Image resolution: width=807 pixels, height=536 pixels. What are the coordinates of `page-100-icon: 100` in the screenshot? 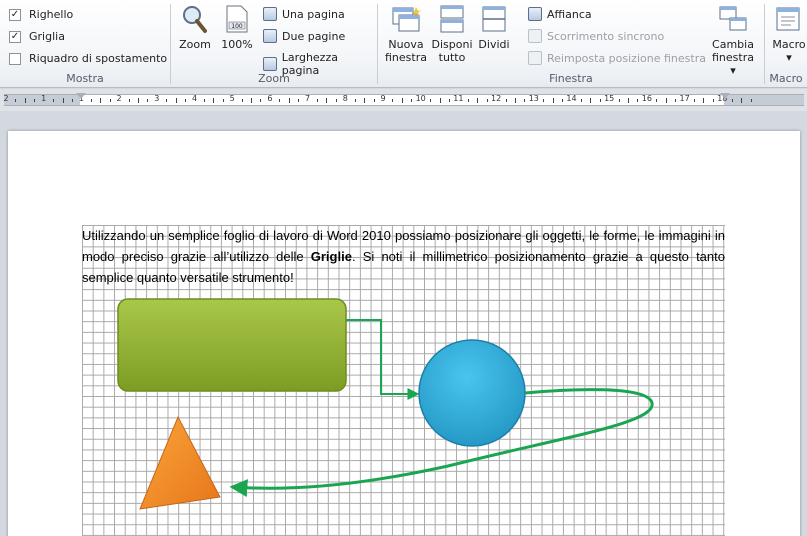 It's located at (237, 19).